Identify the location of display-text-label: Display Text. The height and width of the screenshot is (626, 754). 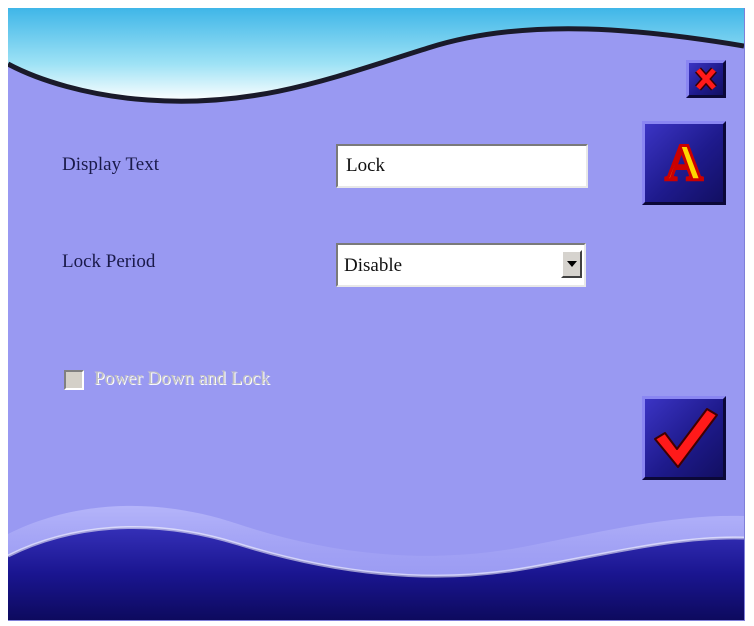
(111, 164).